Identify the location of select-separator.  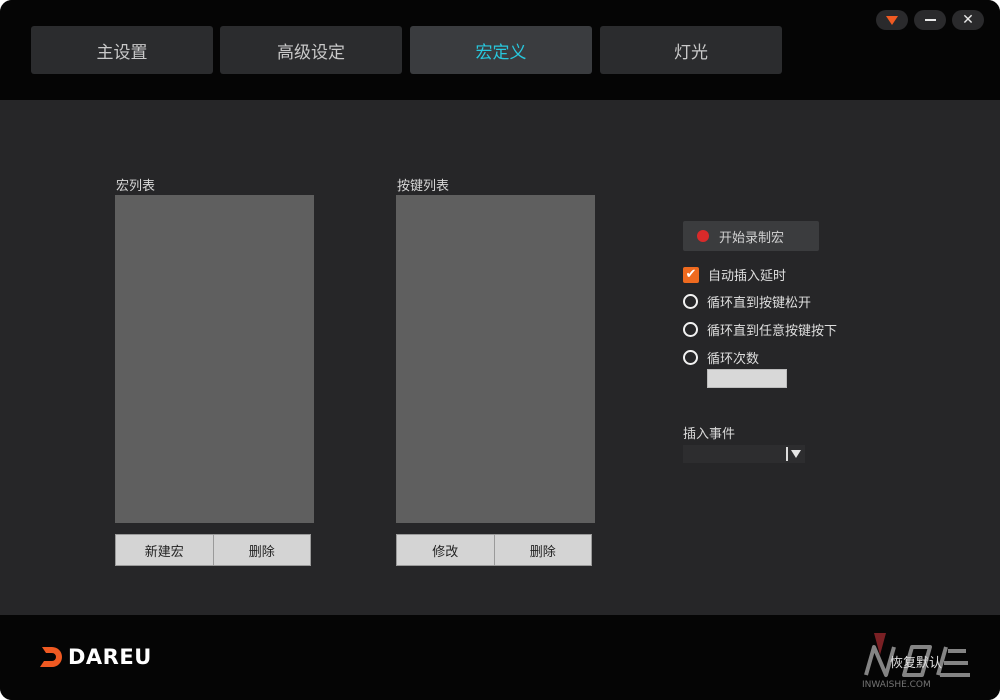
(787, 454).